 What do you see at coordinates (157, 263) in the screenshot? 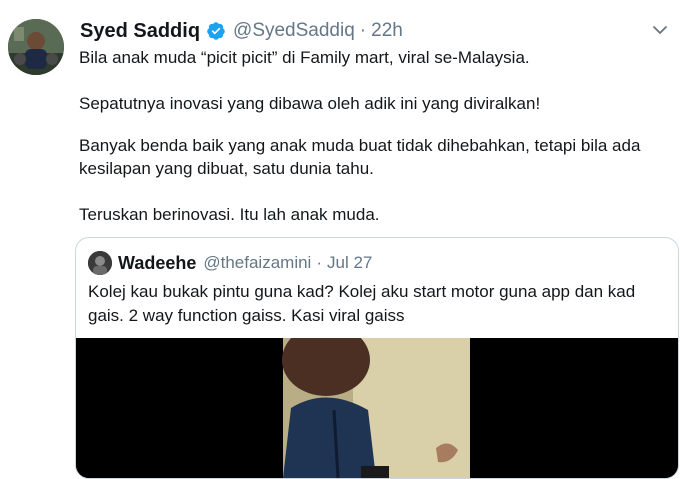
I see `quoted-display-name: Wadeehe` at bounding box center [157, 263].